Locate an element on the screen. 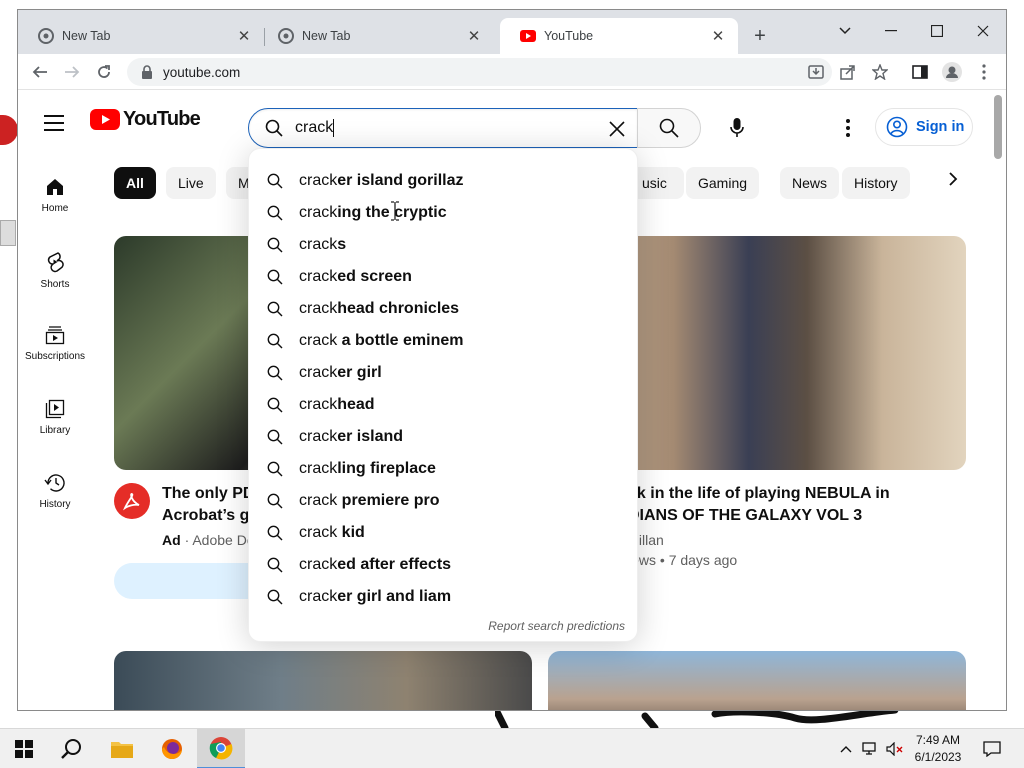  windows-logo-icon is located at coordinates (24, 749).